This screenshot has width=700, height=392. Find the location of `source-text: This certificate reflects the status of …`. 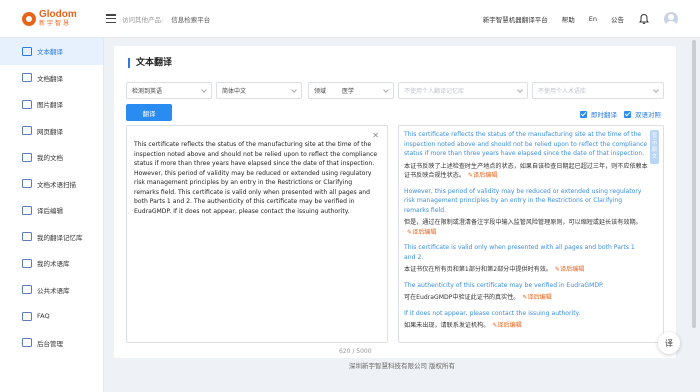

source-text: This certificate reflects the status of … is located at coordinates (256, 178).